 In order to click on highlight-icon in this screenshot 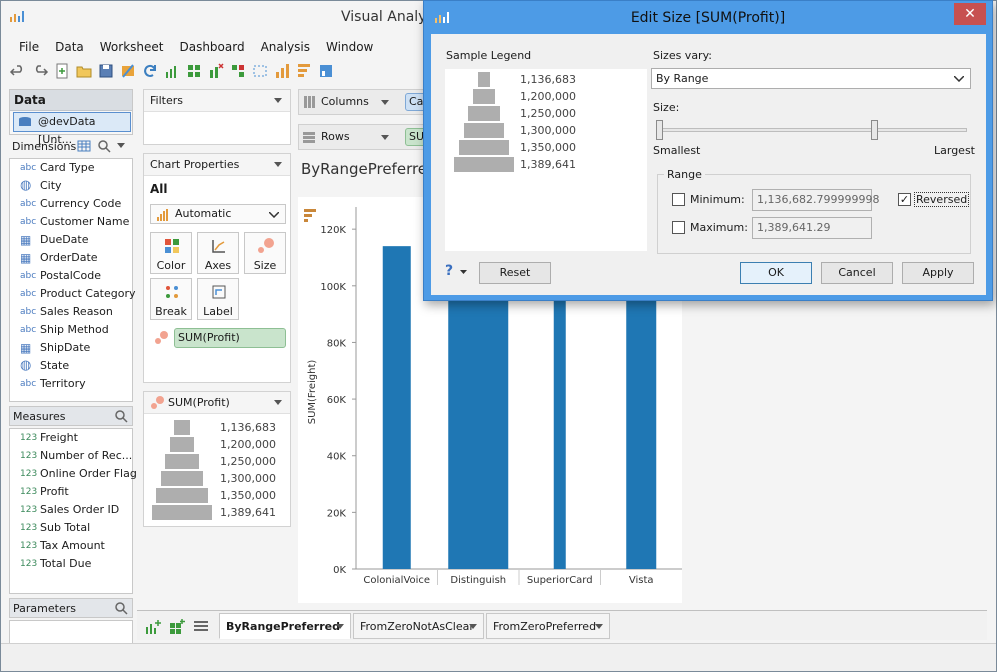, I will do `click(326, 71)`.